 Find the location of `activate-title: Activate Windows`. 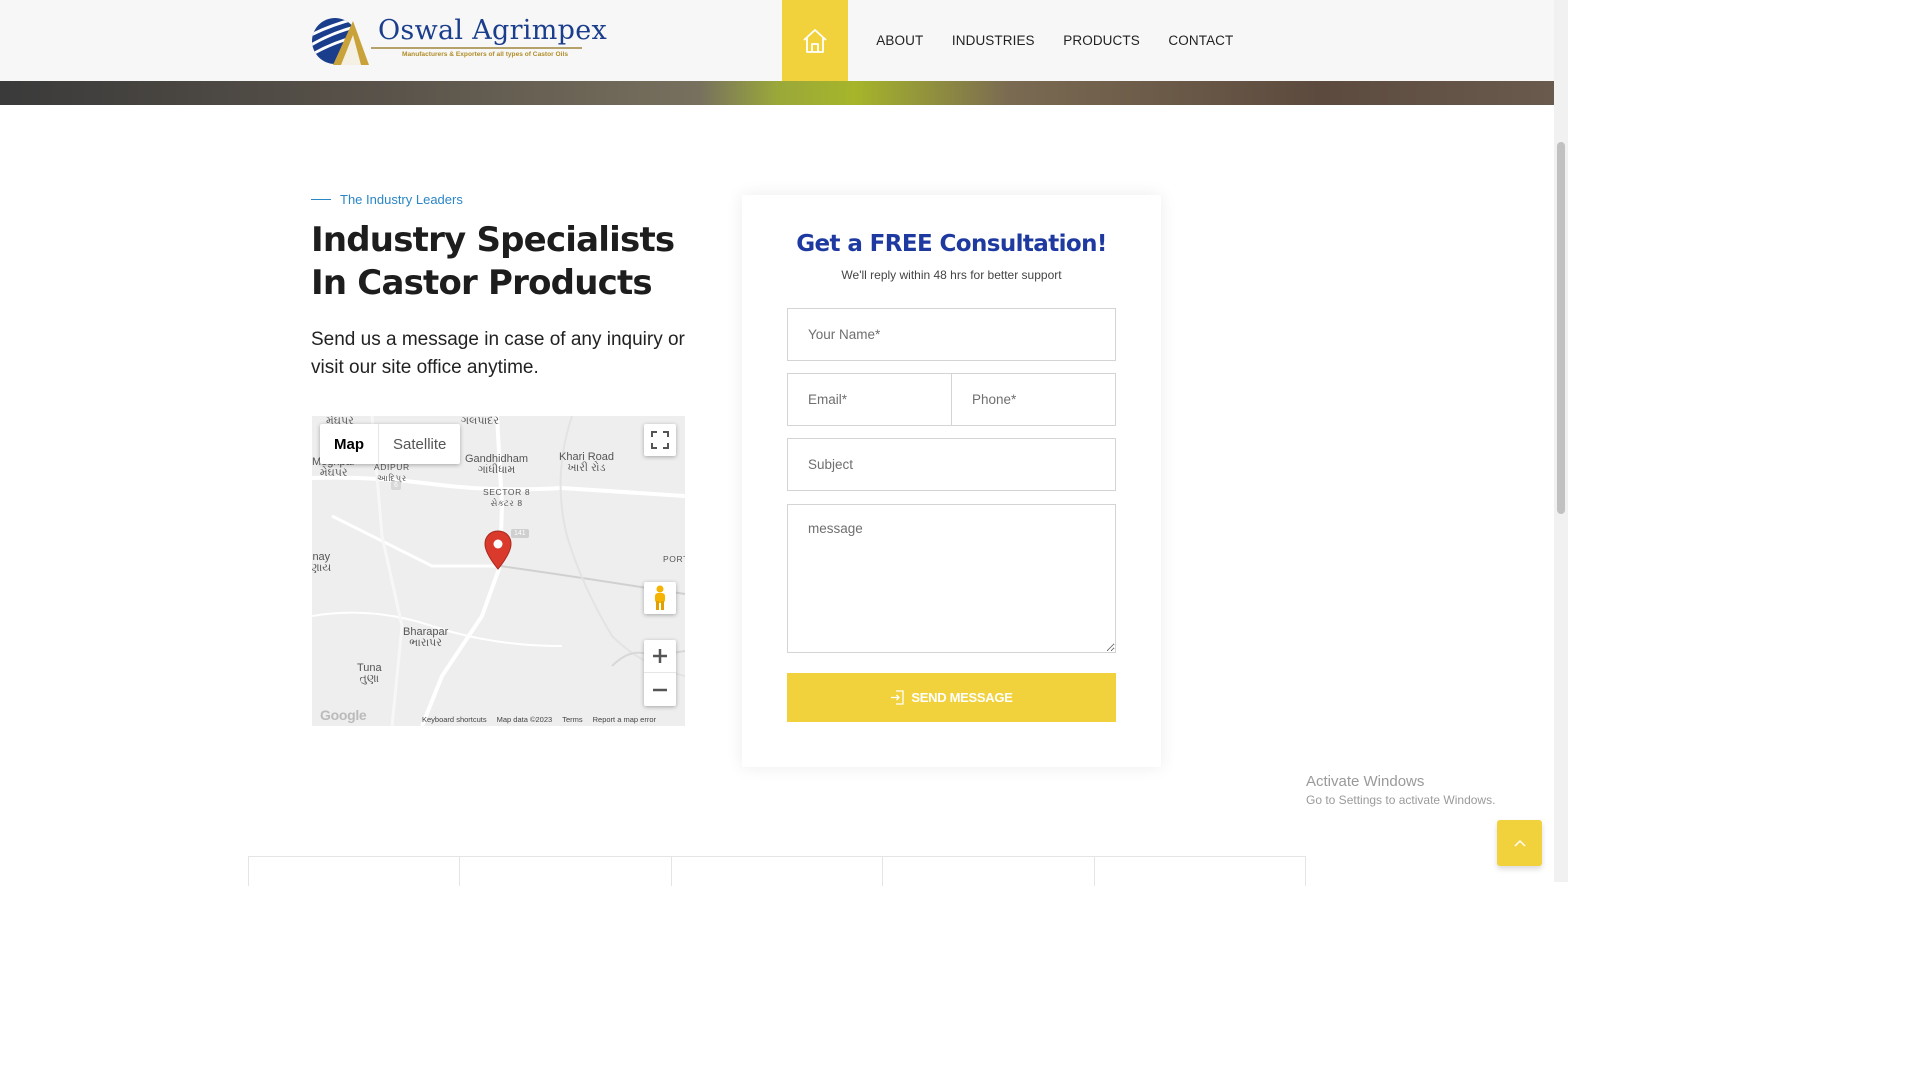

activate-title: Activate Windows is located at coordinates (1365, 781).